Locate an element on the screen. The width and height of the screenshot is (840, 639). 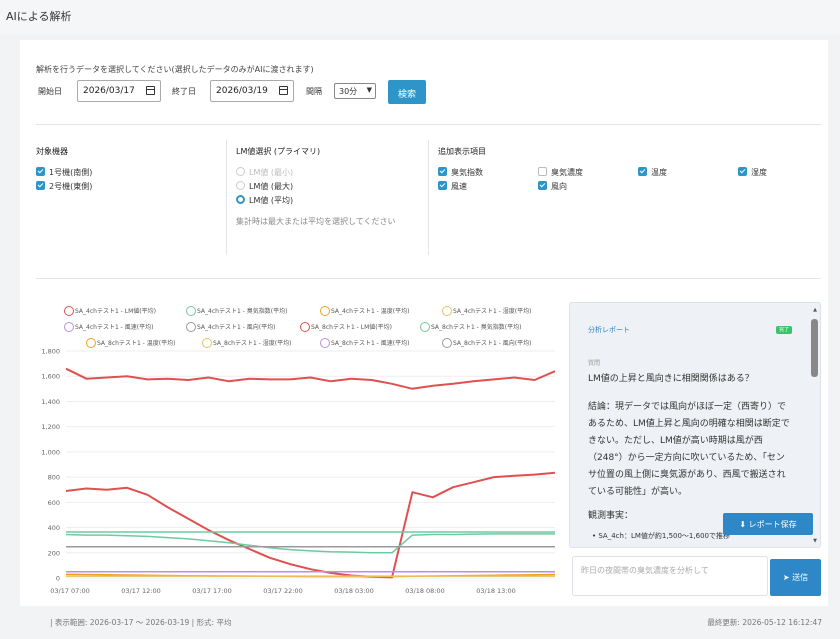
devices-title: 対象機器 is located at coordinates (52, 151).